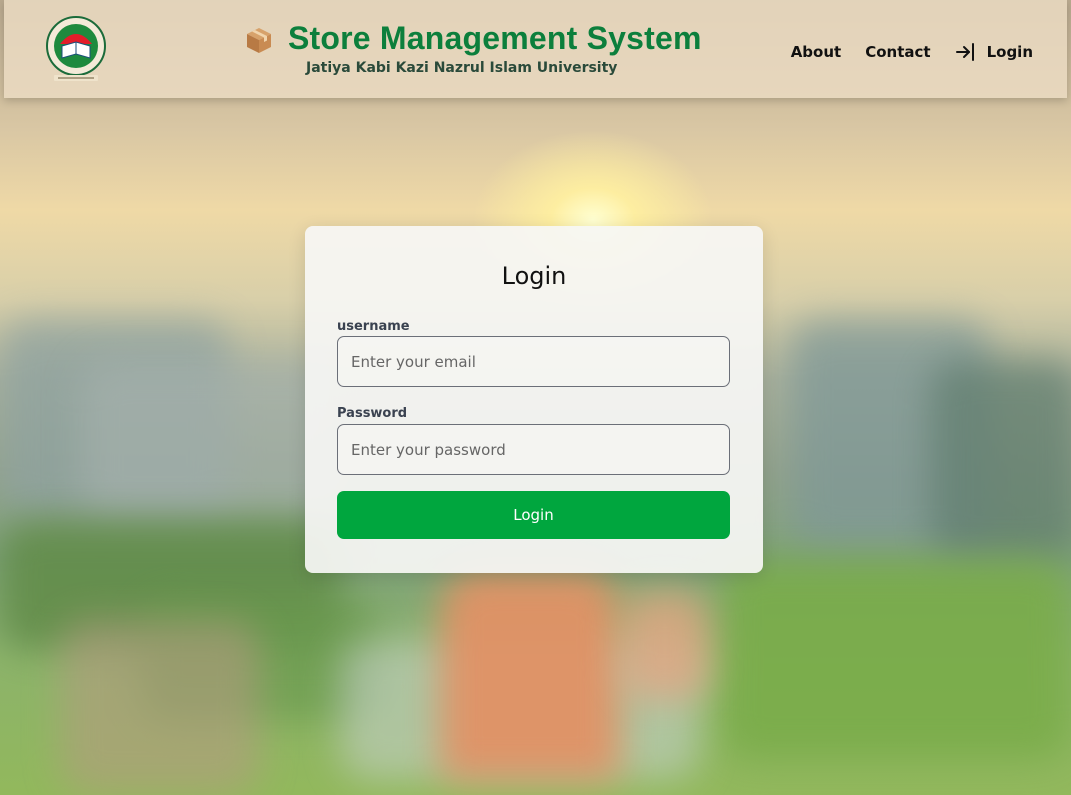  I want to click on nav-contact-label: Contact, so click(898, 52).